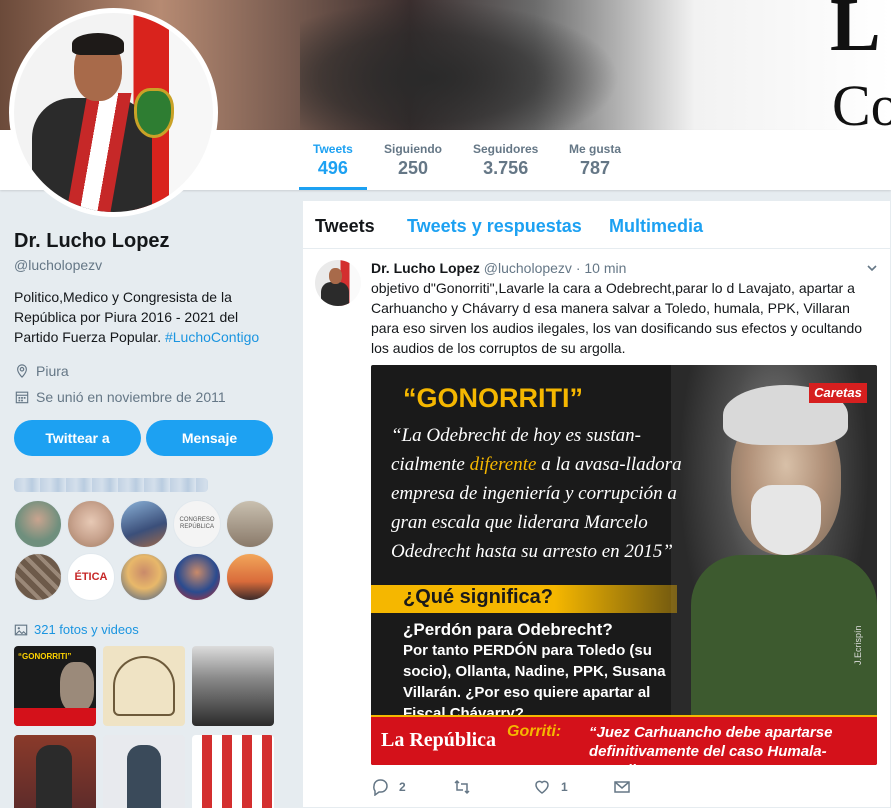  I want to click on profile-handle: @lucholopezv, so click(145, 265).